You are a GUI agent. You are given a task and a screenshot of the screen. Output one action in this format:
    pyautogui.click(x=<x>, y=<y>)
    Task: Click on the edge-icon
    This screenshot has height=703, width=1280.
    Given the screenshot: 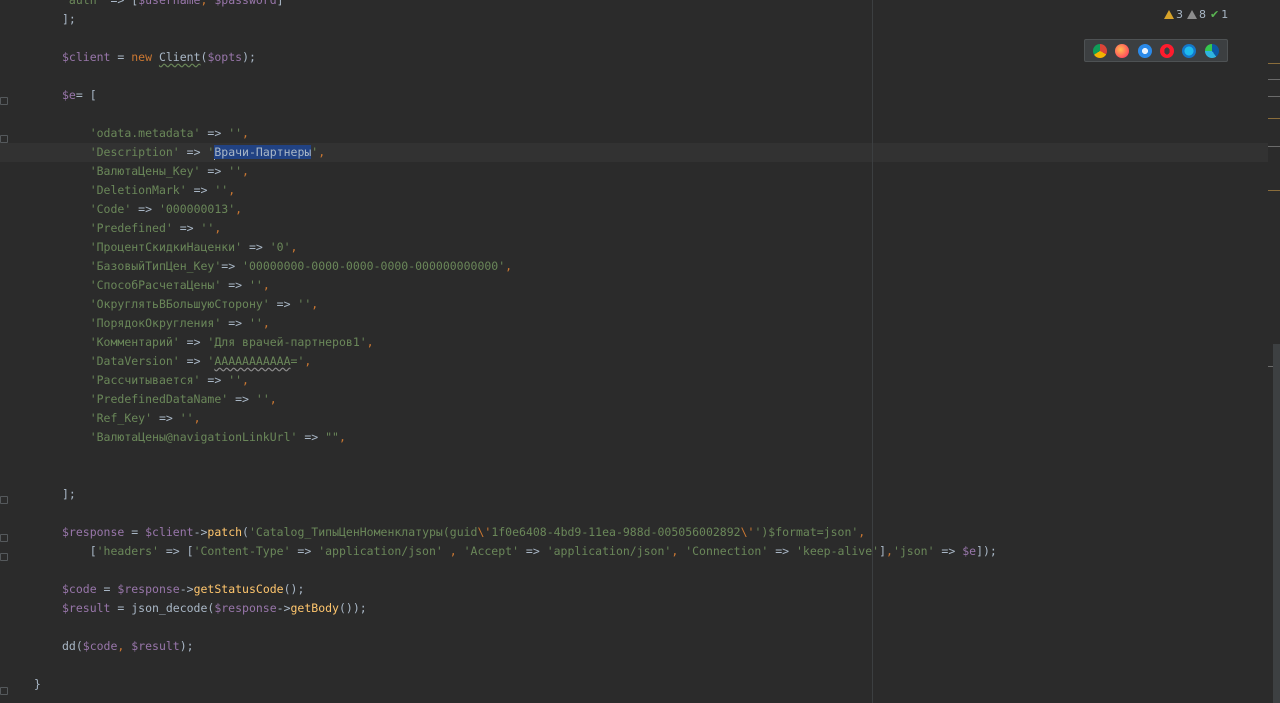 What is the action you would take?
    pyautogui.click(x=1211, y=50)
    